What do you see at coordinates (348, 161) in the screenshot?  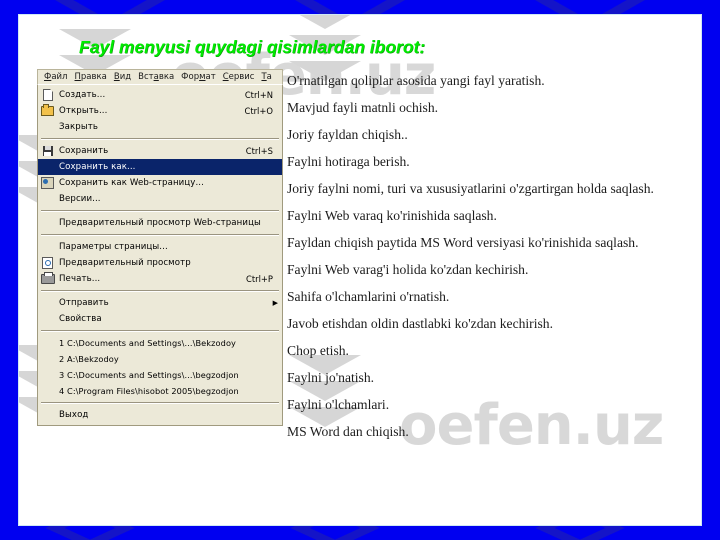 I see `description-line: Faylni hotiraga berish.` at bounding box center [348, 161].